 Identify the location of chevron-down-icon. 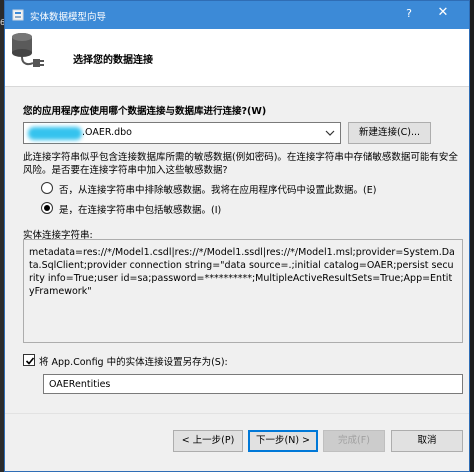
(330, 133).